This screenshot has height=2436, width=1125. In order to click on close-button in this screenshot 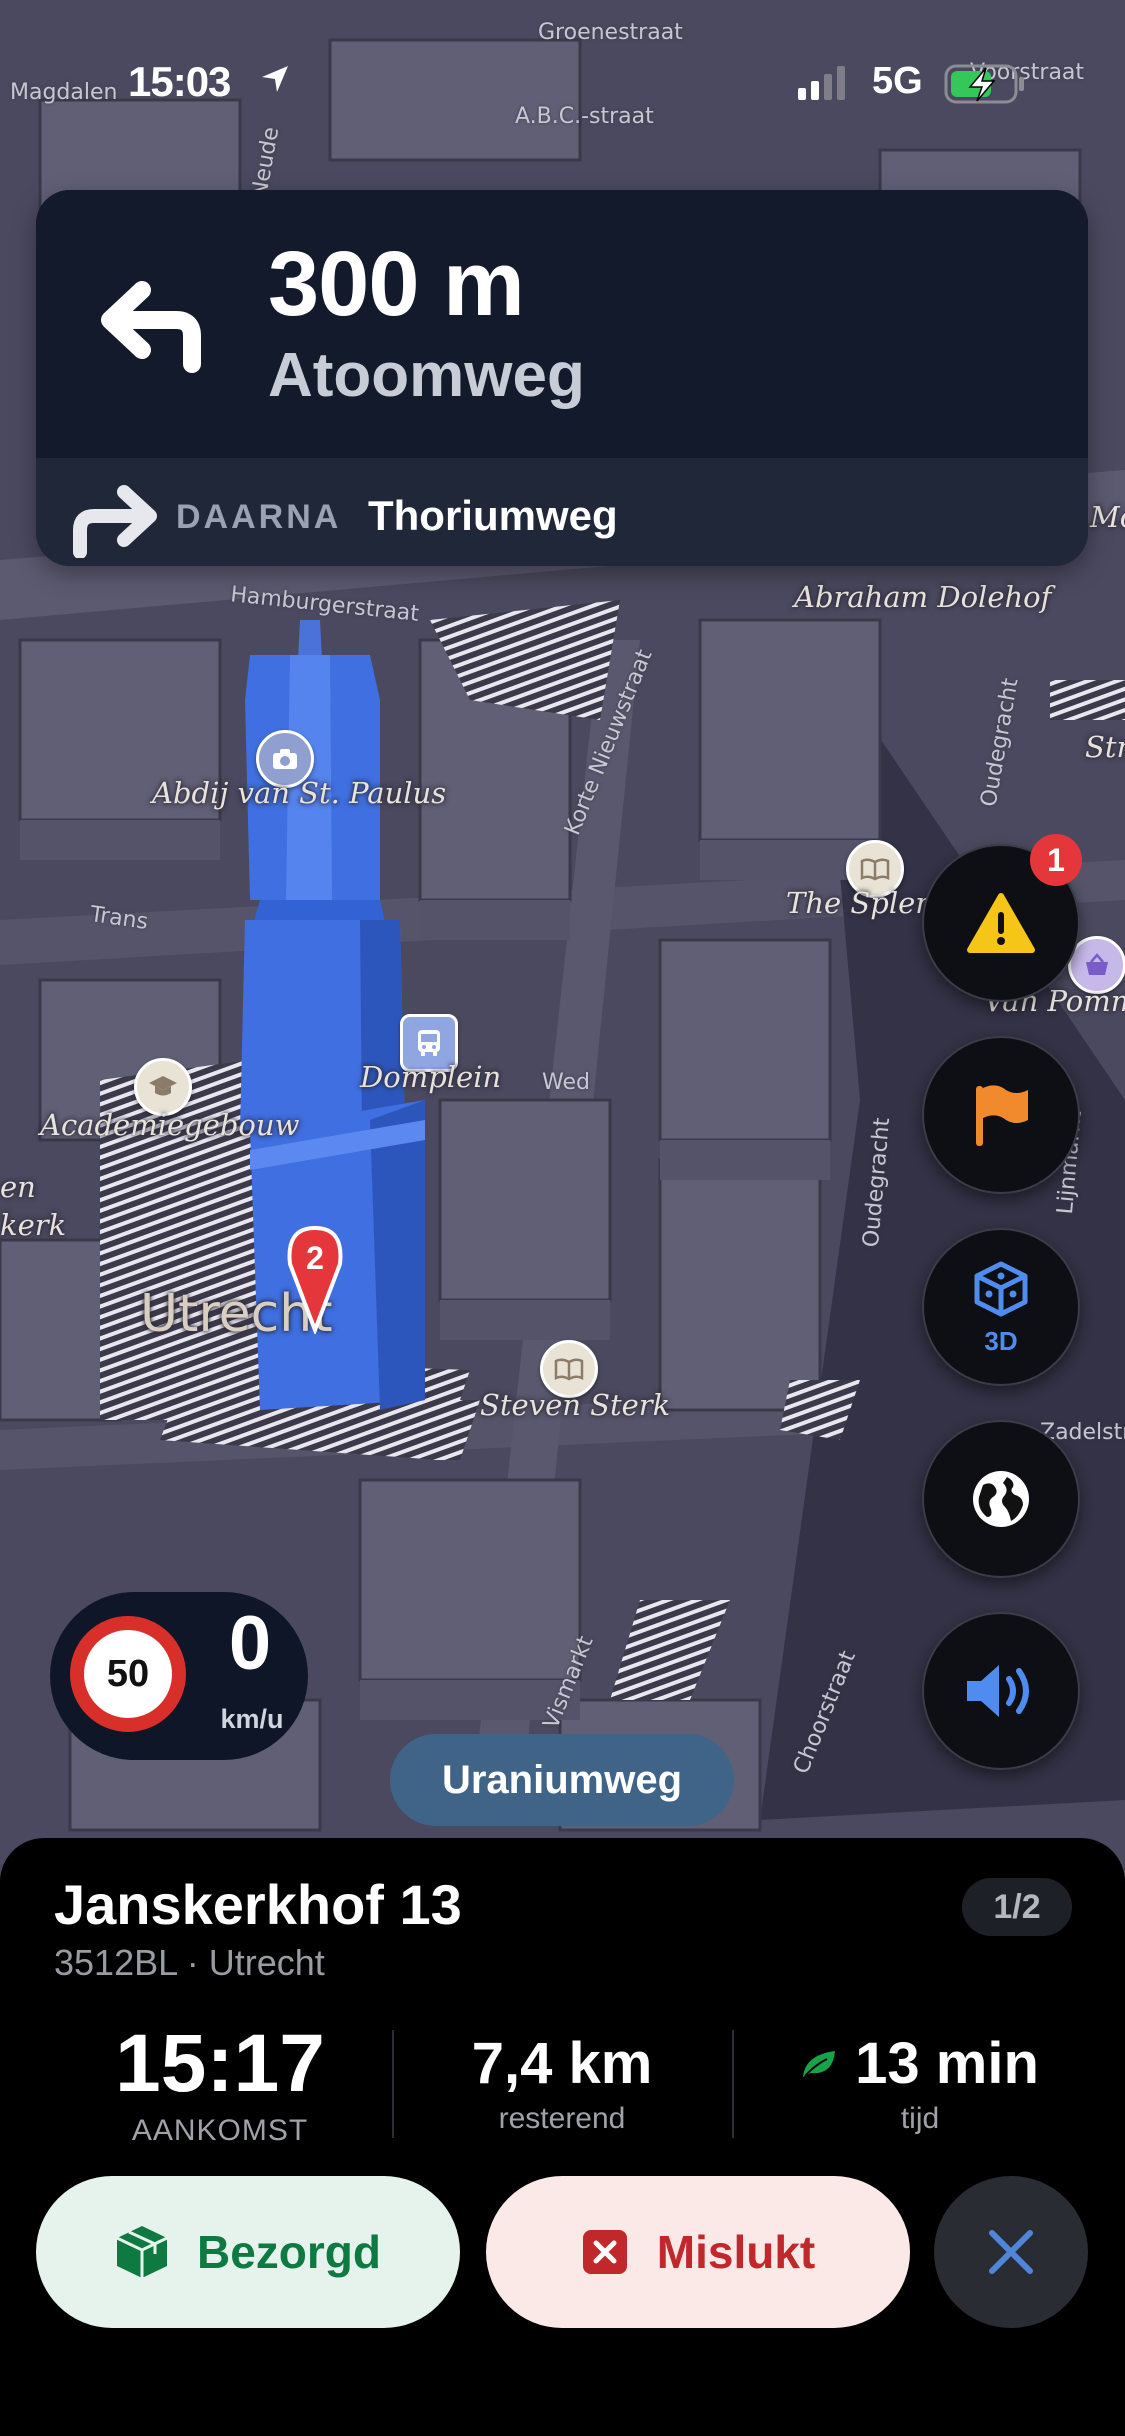, I will do `click(1011, 2252)`.